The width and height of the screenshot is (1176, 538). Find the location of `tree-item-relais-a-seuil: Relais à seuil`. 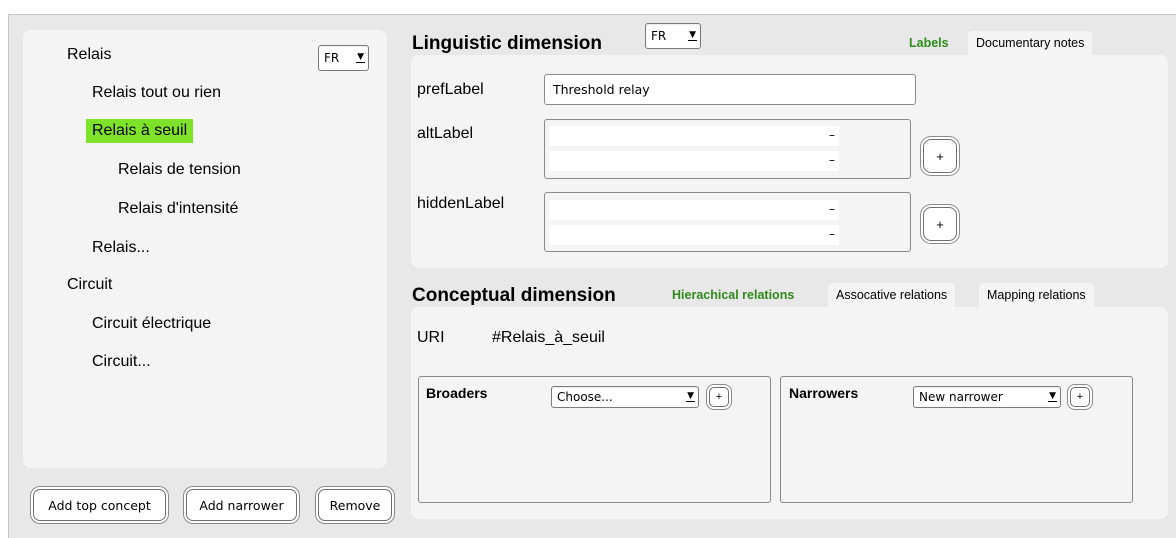

tree-item-relais-a-seuil: Relais à seuil is located at coordinates (140, 131).